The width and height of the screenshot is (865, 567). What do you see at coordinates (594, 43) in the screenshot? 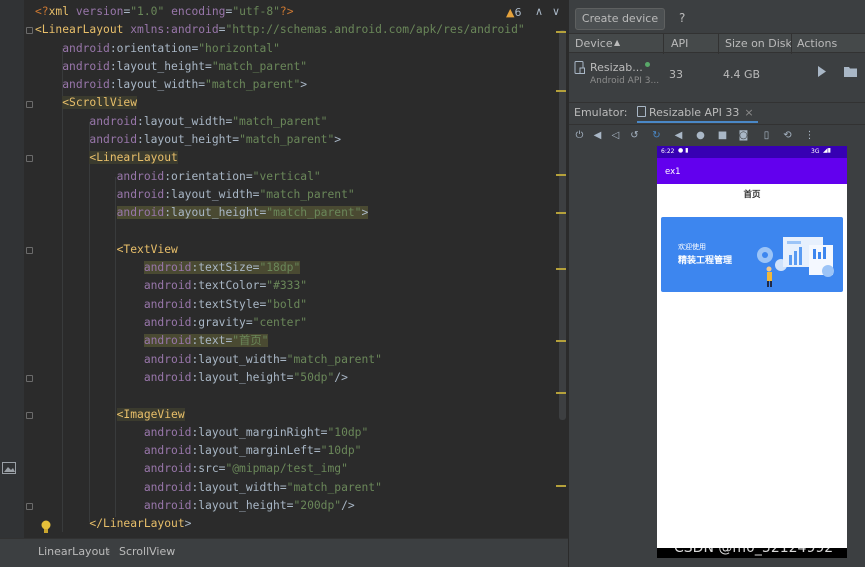
I see `column-device: Device` at bounding box center [594, 43].